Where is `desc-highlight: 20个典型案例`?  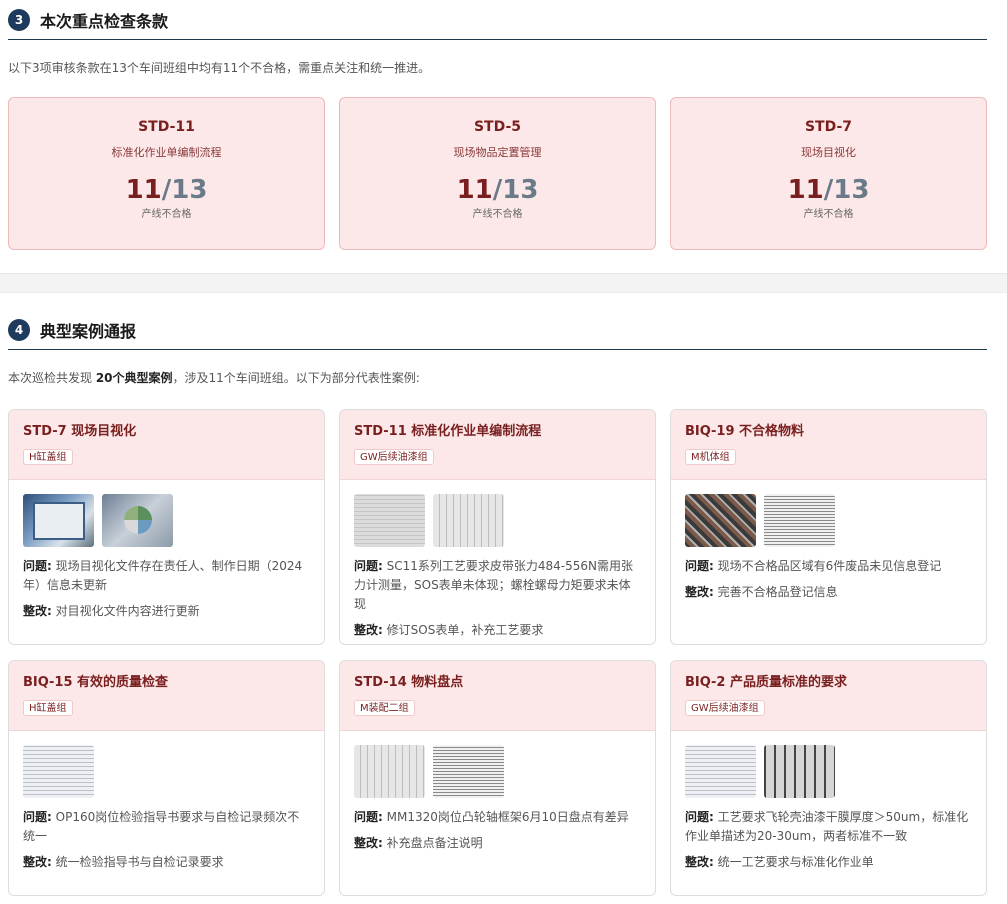 desc-highlight: 20个典型案例 is located at coordinates (134, 378).